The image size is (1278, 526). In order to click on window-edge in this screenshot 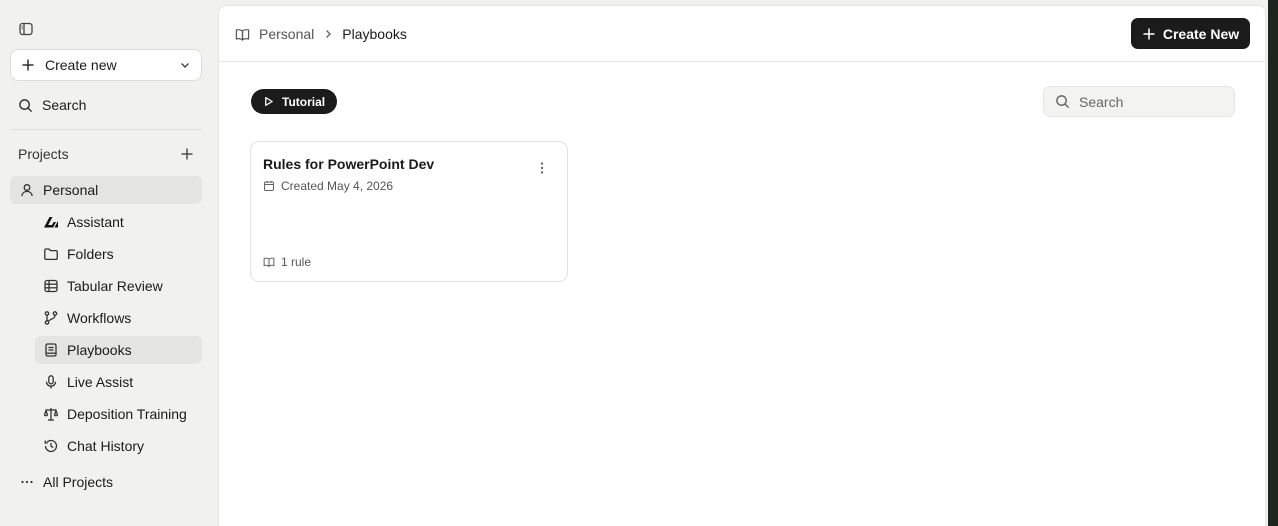, I will do `click(1273, 263)`.